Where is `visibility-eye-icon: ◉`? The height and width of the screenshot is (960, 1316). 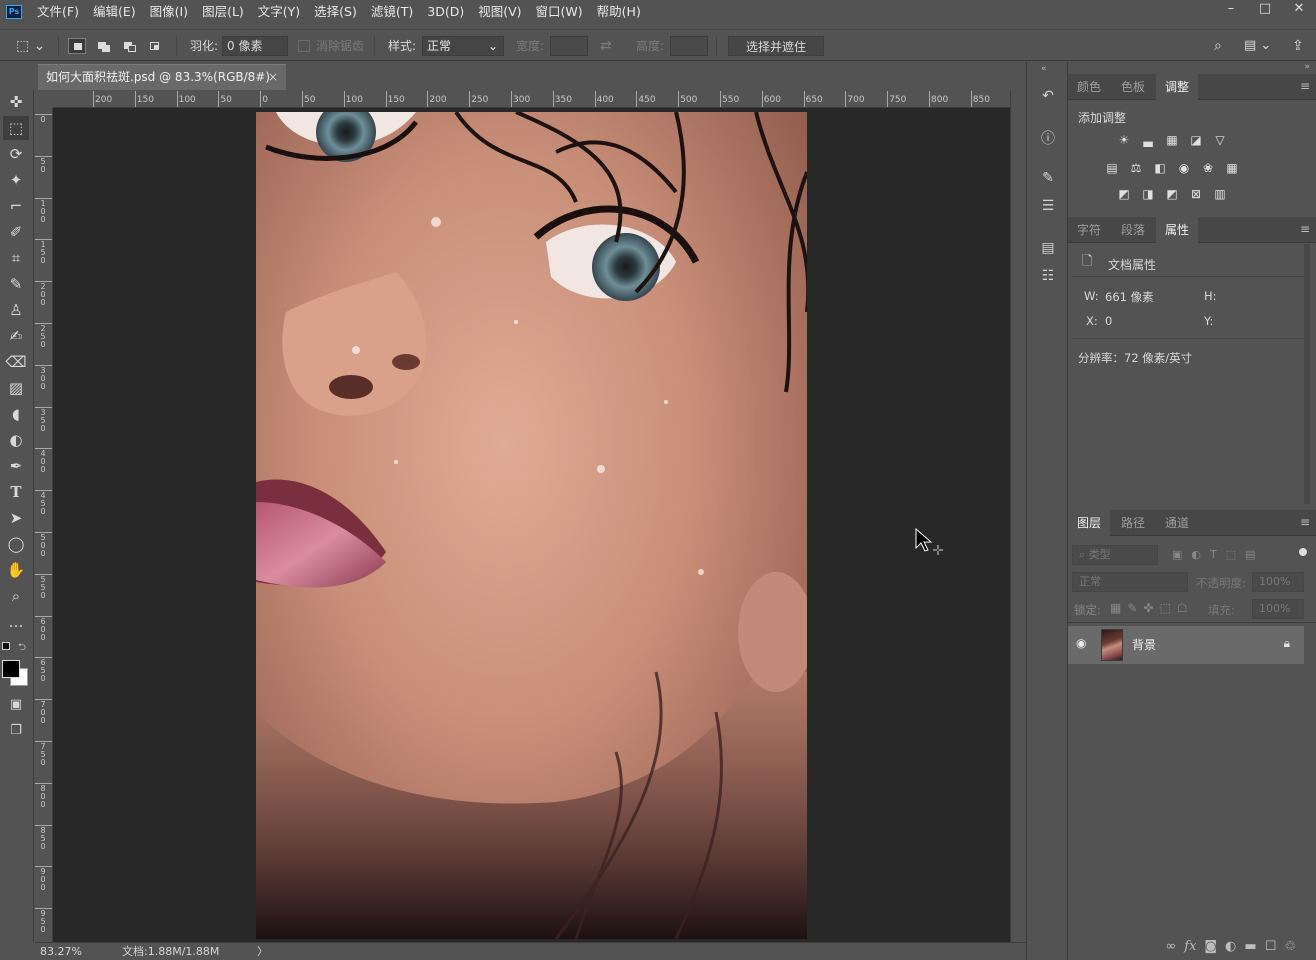 visibility-eye-icon: ◉ is located at coordinates (1081, 643).